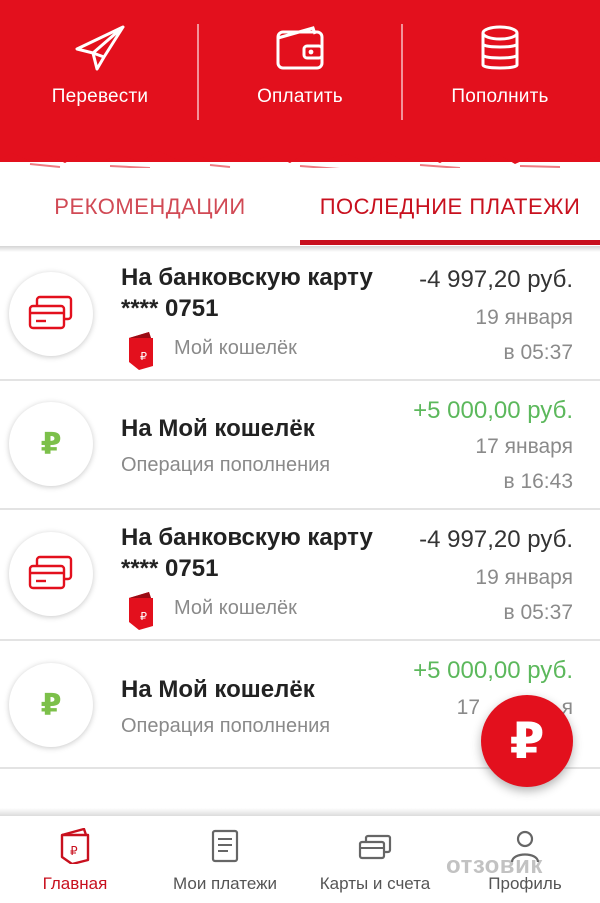 This screenshot has width=600, height=903. I want to click on header-divider, so click(198, 72).